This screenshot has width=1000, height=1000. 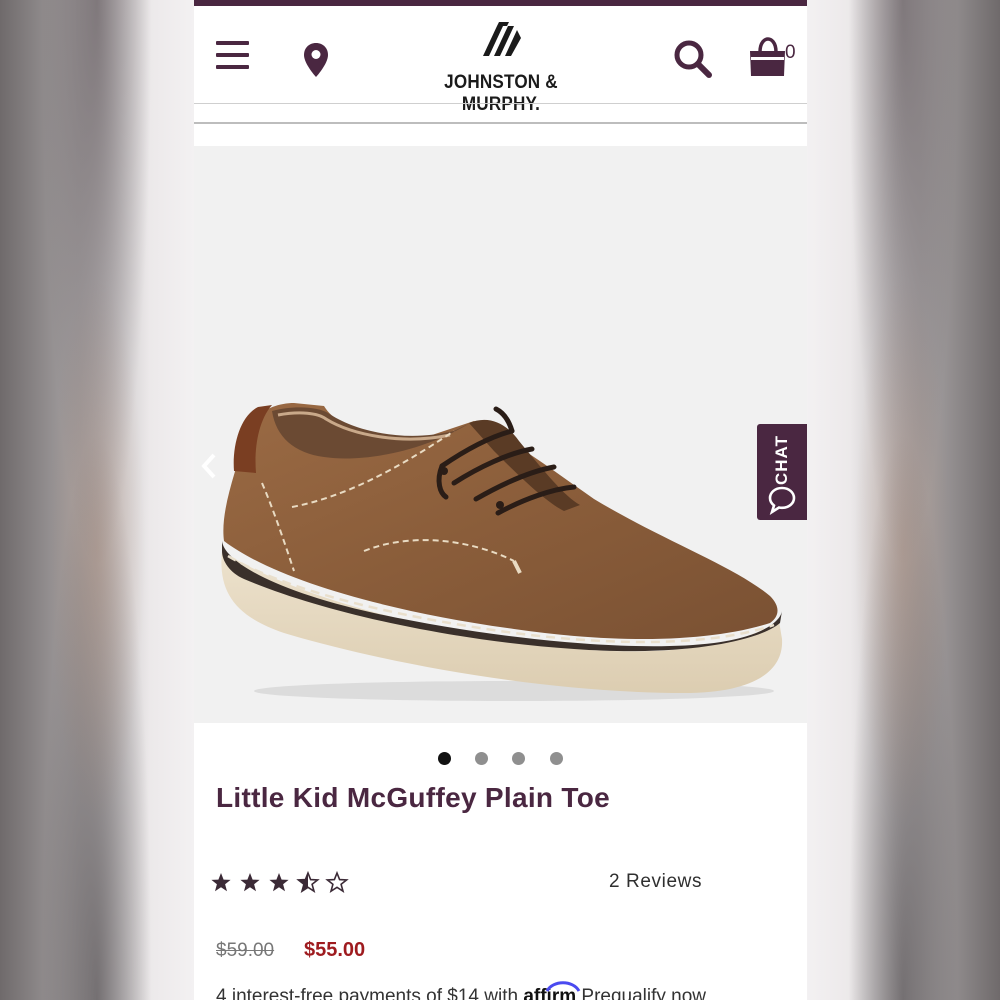 I want to click on product-title: Little Kid McGuffey Plain Toe, so click(x=413, y=797).